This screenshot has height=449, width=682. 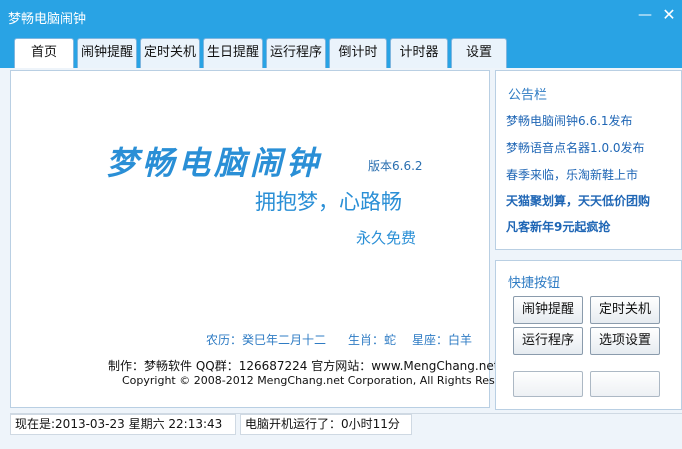 What do you see at coordinates (233, 53) in the screenshot?
I see `tab-birthday: 生日提醒` at bounding box center [233, 53].